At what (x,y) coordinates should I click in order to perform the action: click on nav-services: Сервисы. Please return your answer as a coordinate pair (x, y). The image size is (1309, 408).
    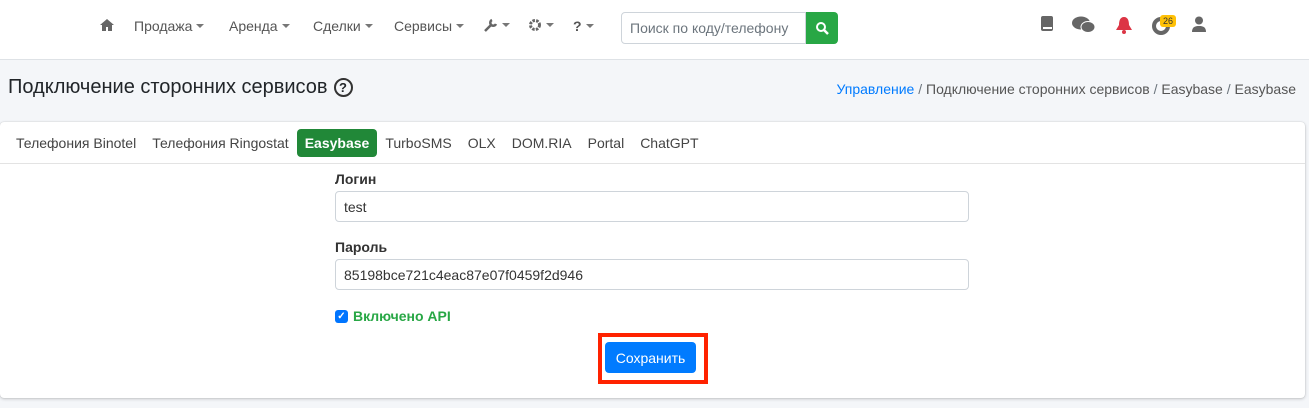
    Looking at the image, I should click on (429, 26).